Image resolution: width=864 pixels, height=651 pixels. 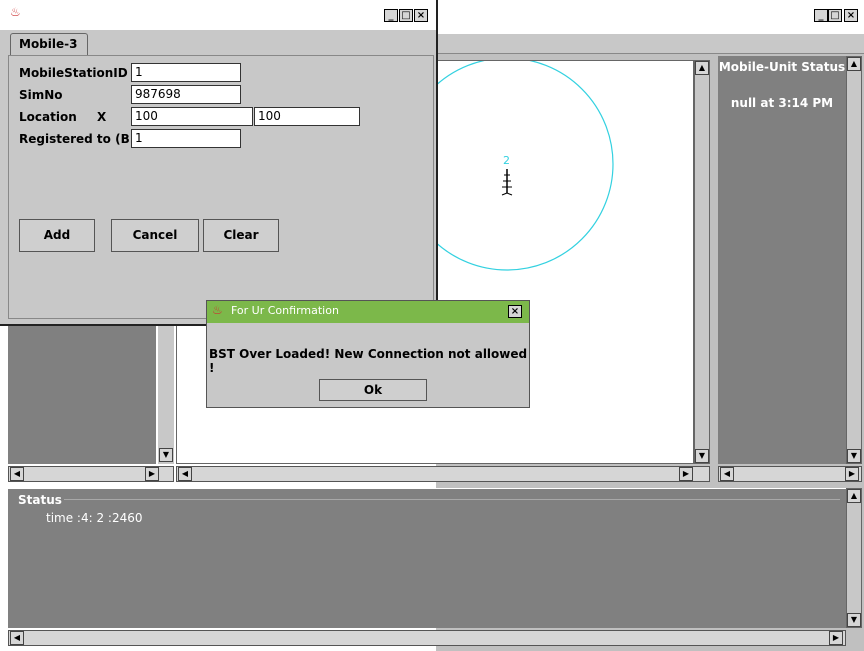 What do you see at coordinates (427, 638) in the screenshot?
I see `status-hscroll: ◀ ▶` at bounding box center [427, 638].